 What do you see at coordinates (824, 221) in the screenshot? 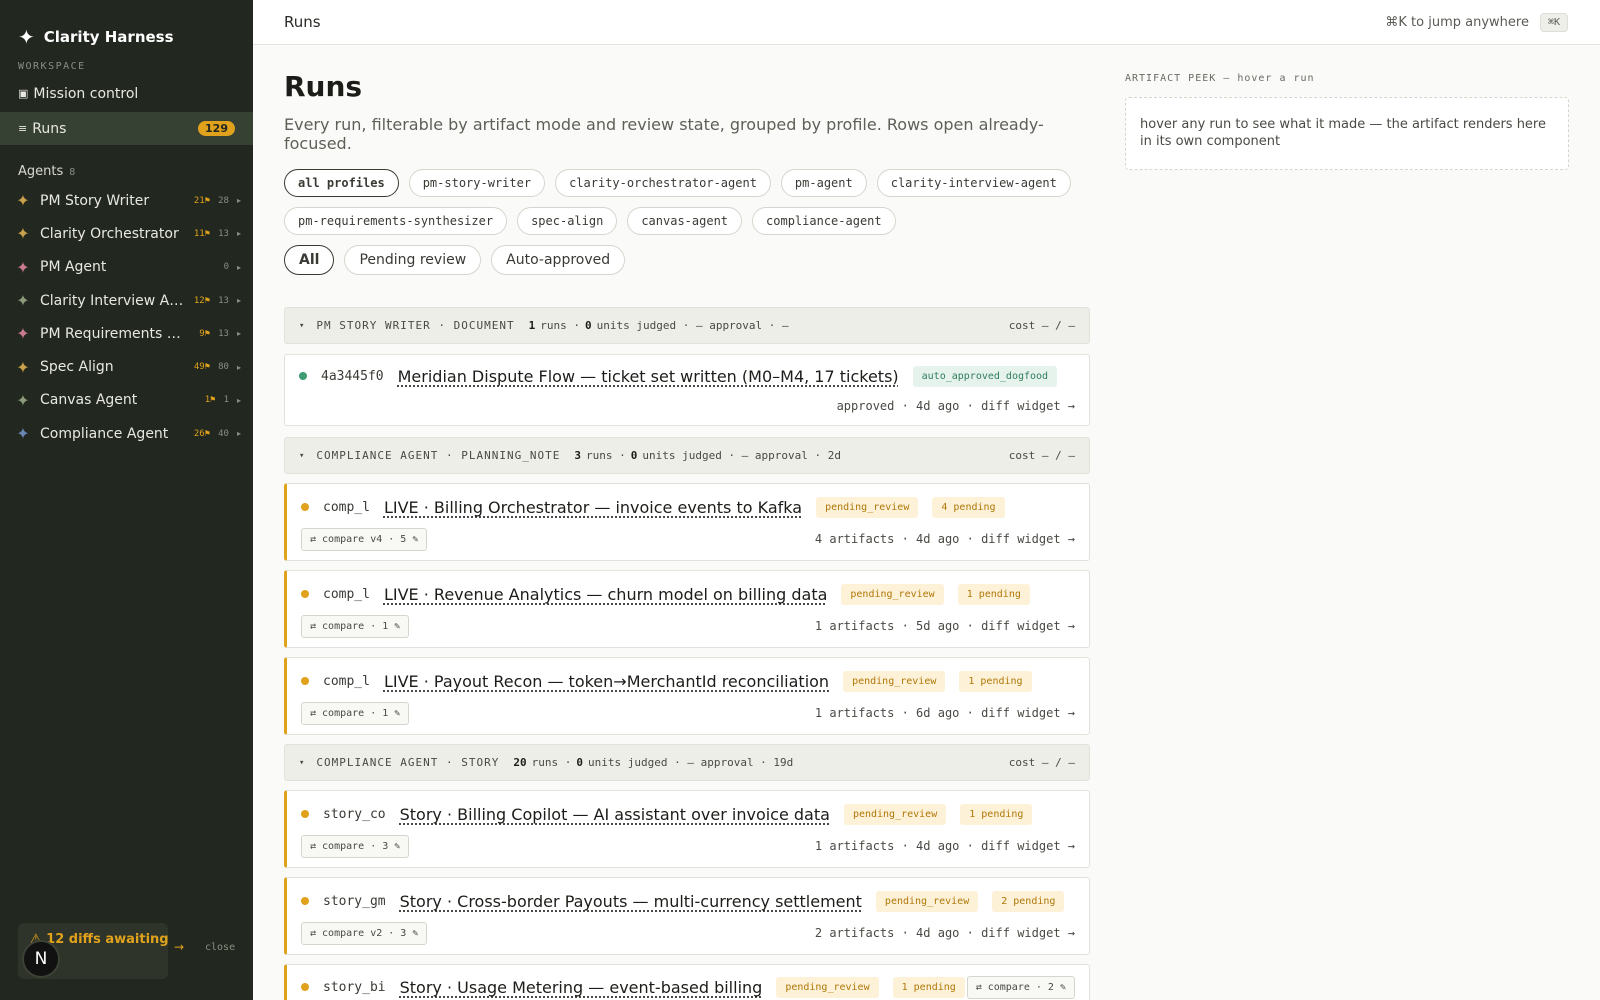
I see `profile-chip-compliance-agent: compliance-agent` at bounding box center [824, 221].